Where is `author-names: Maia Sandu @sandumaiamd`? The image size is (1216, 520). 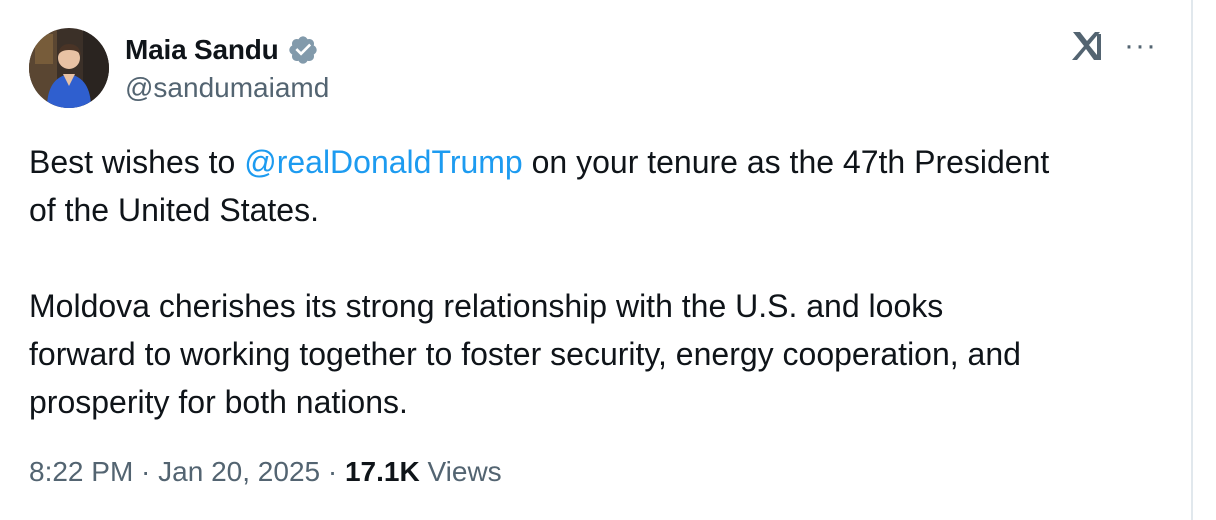
author-names: Maia Sandu @sandumaiamd is located at coordinates (227, 68).